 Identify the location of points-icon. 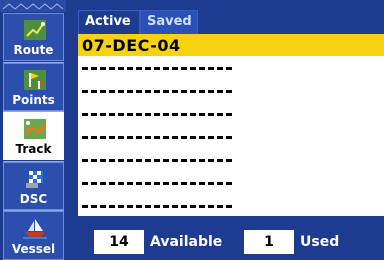
(35, 80).